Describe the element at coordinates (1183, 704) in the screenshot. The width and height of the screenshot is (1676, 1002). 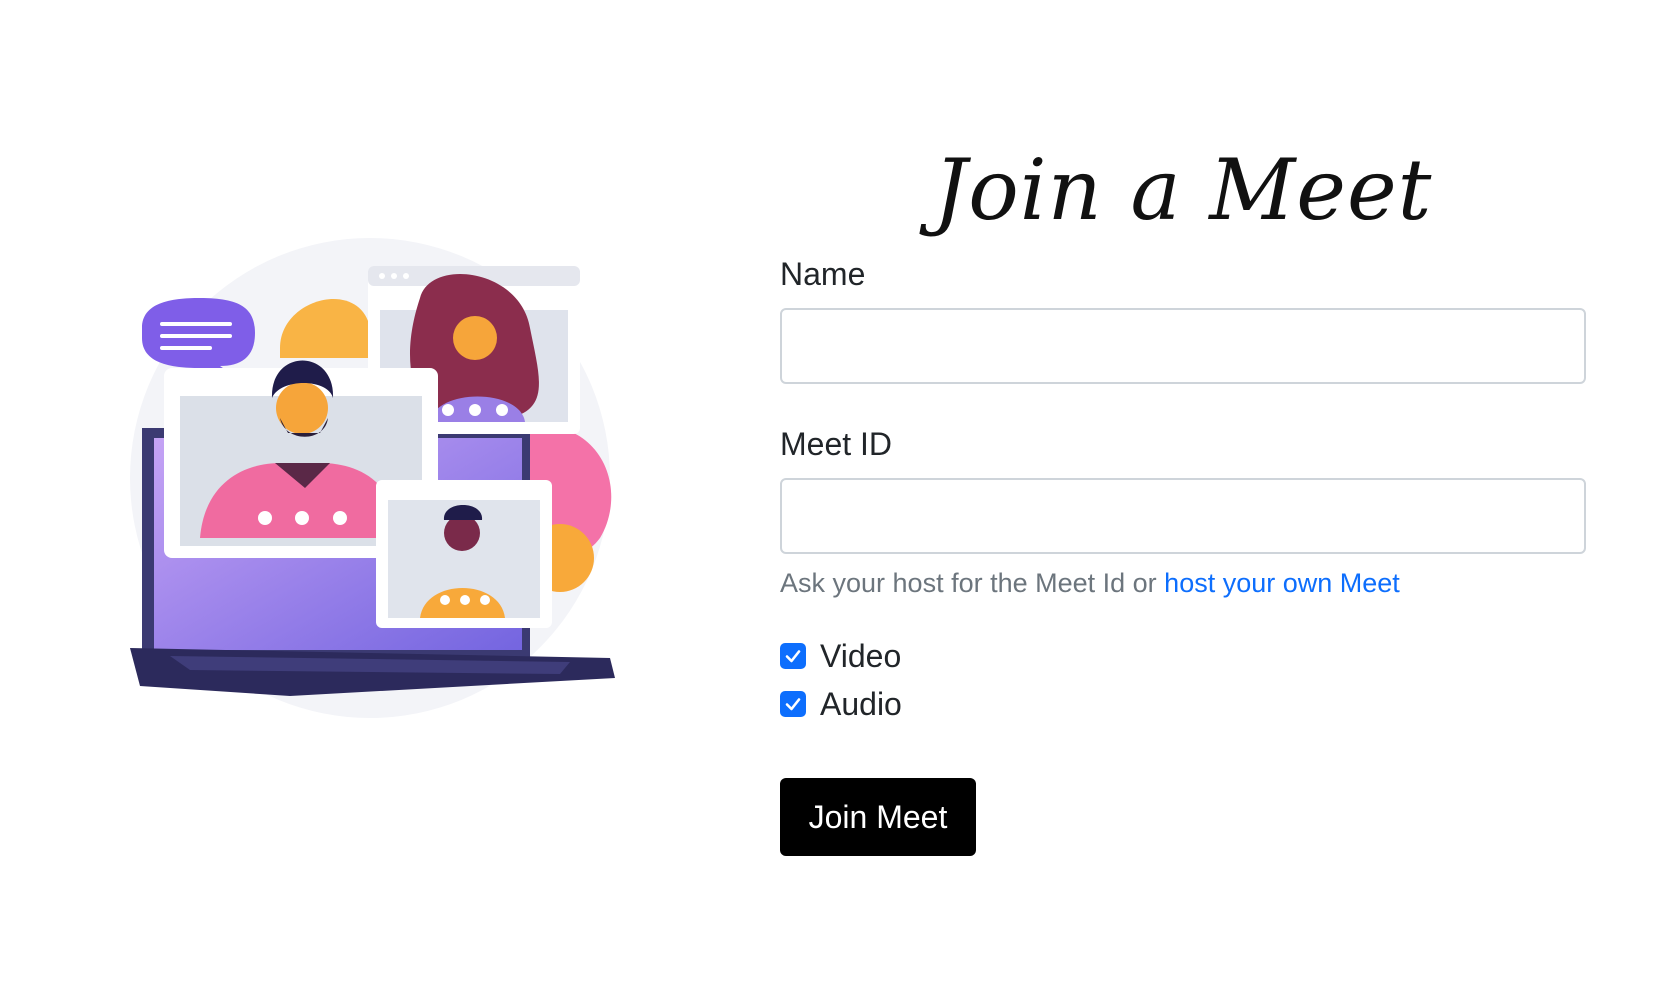
I see `audio-option: Audio` at that location.